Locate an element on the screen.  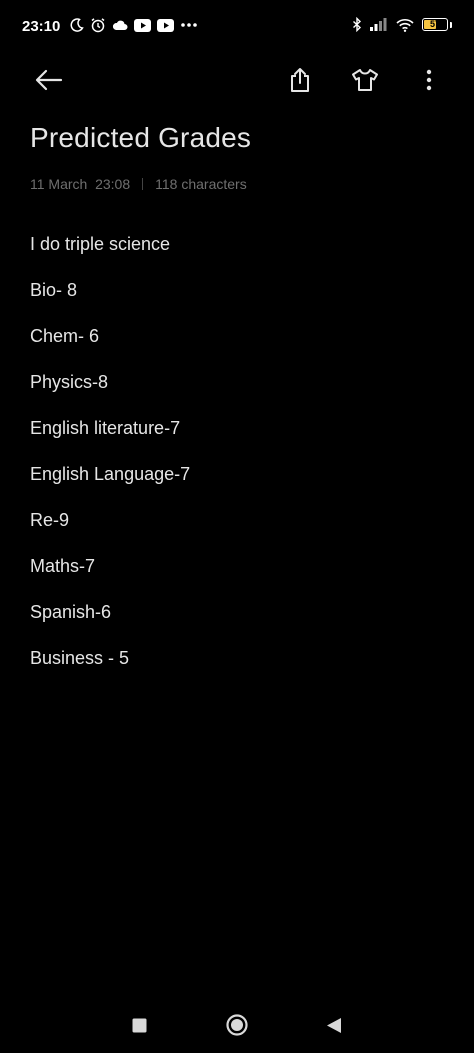
note-line: English literature-7 is located at coordinates (105, 428).